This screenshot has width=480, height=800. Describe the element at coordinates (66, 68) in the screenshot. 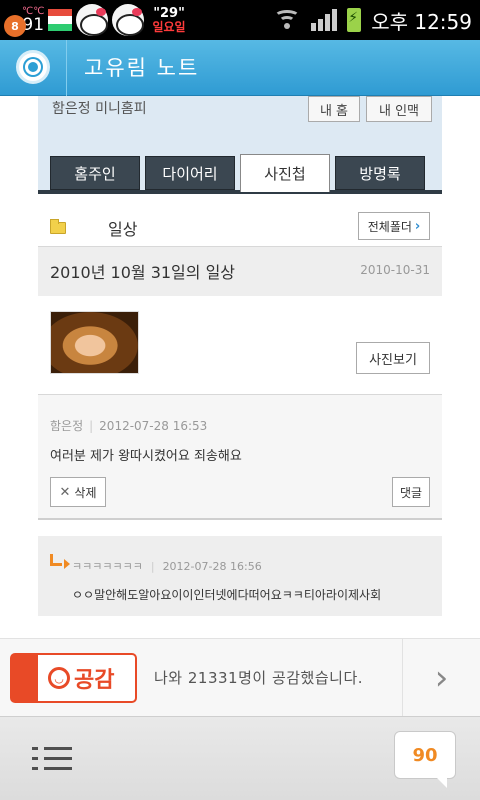

I see `app-bar-divider` at that location.